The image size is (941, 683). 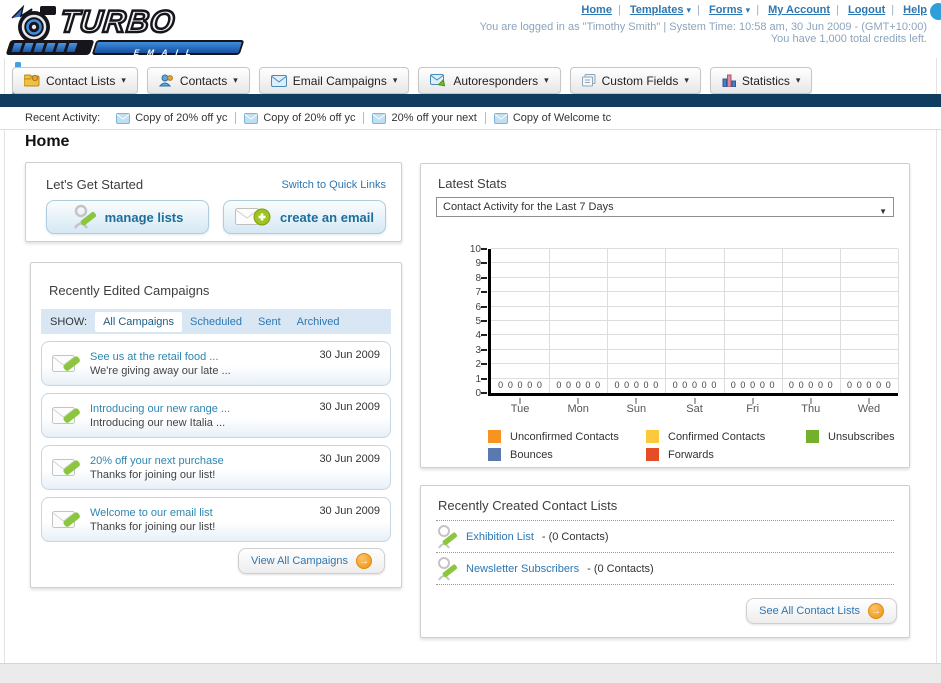 What do you see at coordinates (552, 118) in the screenshot?
I see `recent-activity-item: Copy of Welcome tc` at bounding box center [552, 118].